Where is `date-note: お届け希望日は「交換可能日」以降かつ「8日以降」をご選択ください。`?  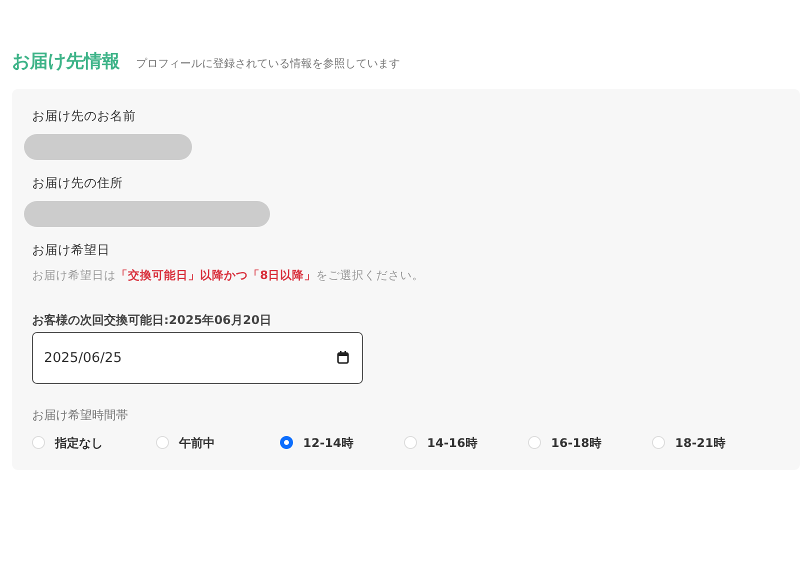 date-note: お届け希望日は「交換可能日」以降かつ「8日以降」をご選択ください。 is located at coordinates (229, 275).